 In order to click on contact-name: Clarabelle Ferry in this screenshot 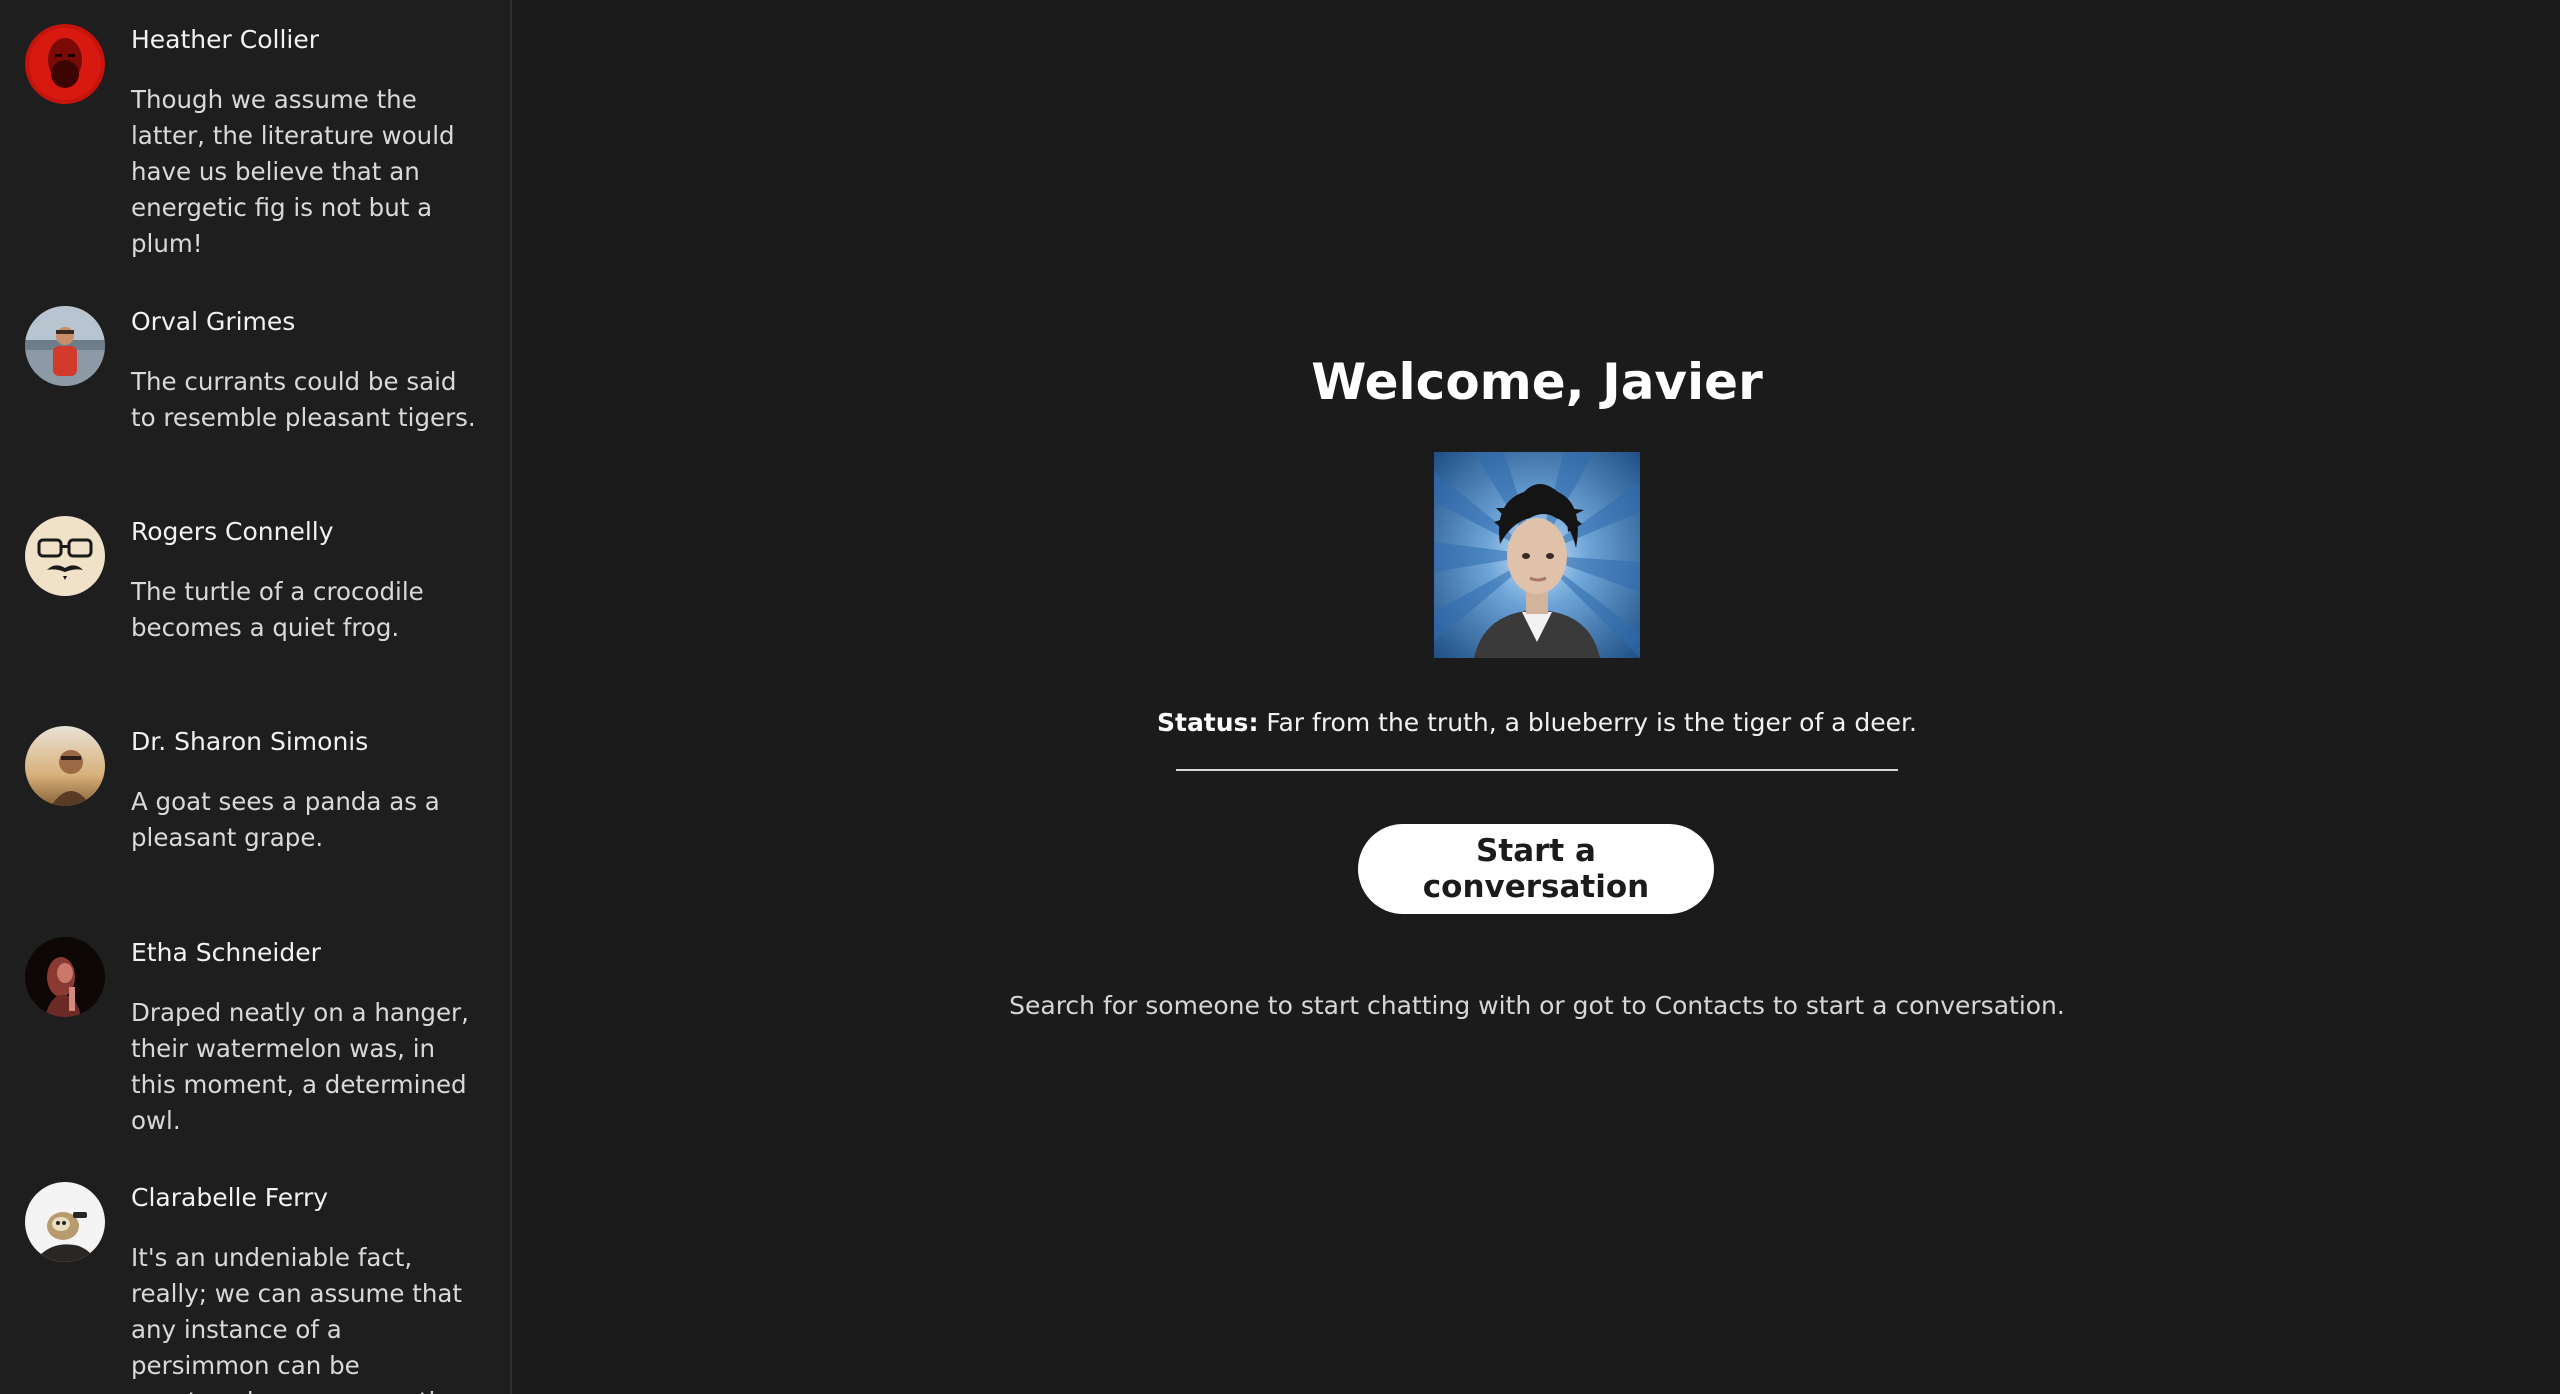, I will do `click(230, 1197)`.